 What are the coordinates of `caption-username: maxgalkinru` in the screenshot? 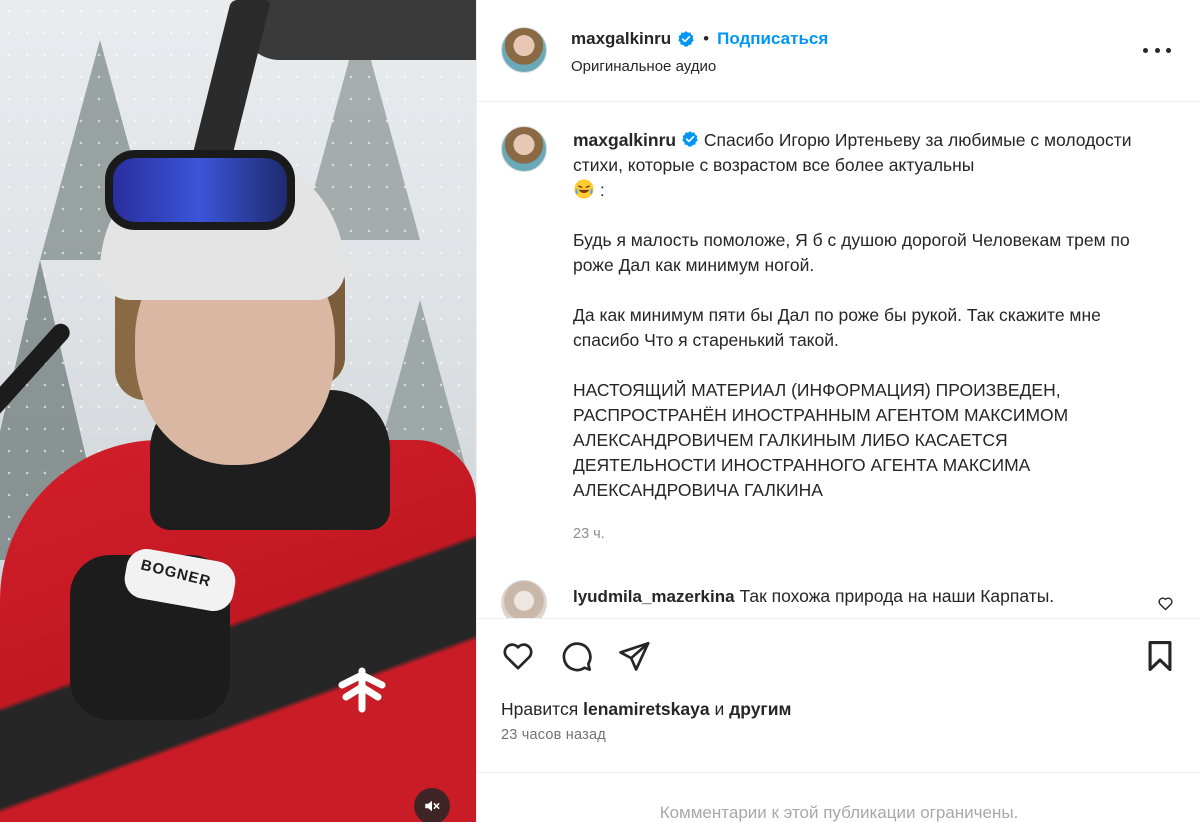 It's located at (624, 140).